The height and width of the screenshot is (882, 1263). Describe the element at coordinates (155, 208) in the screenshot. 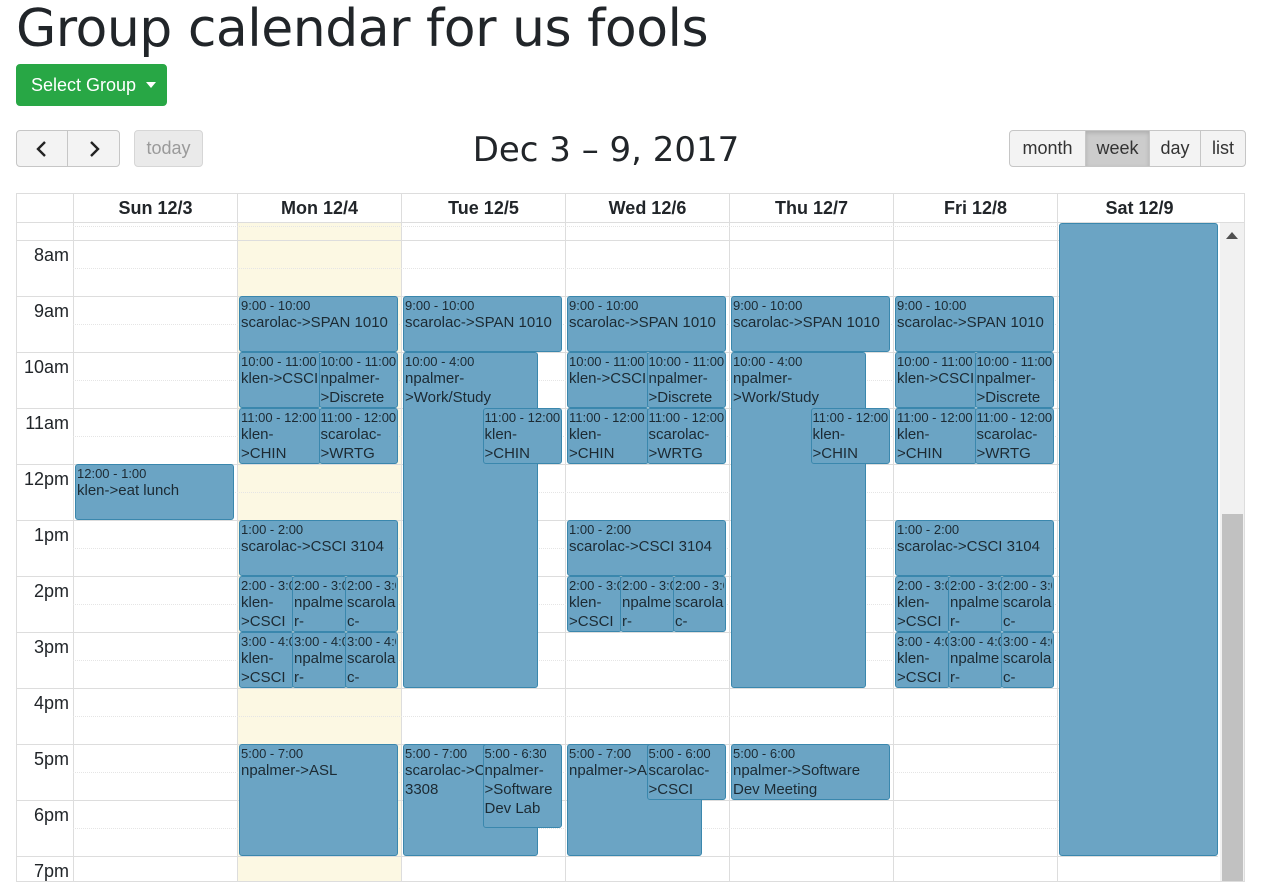

I see `day-header: Sun 12/3` at that location.